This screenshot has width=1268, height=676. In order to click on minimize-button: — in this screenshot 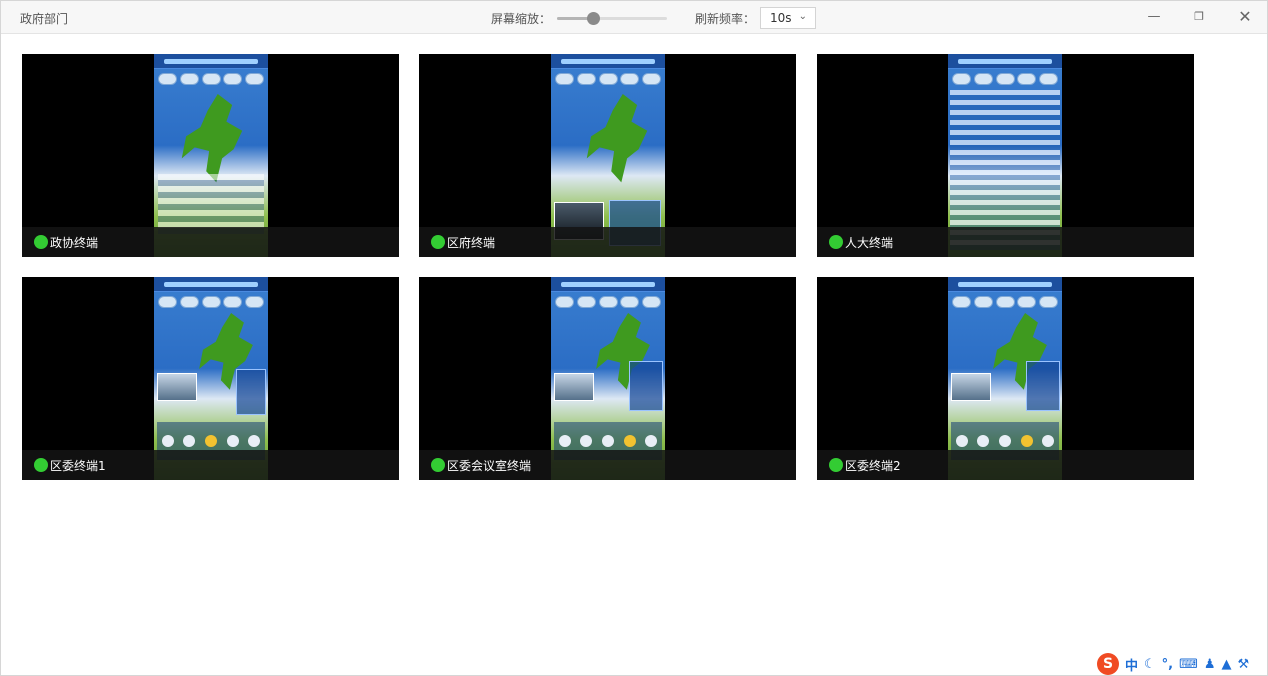, I will do `click(1154, 17)`.